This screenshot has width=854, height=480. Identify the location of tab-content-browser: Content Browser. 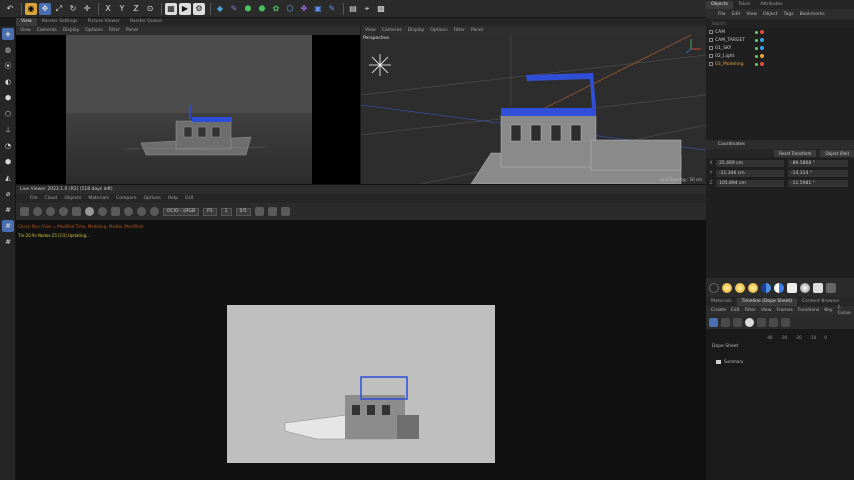
(821, 302).